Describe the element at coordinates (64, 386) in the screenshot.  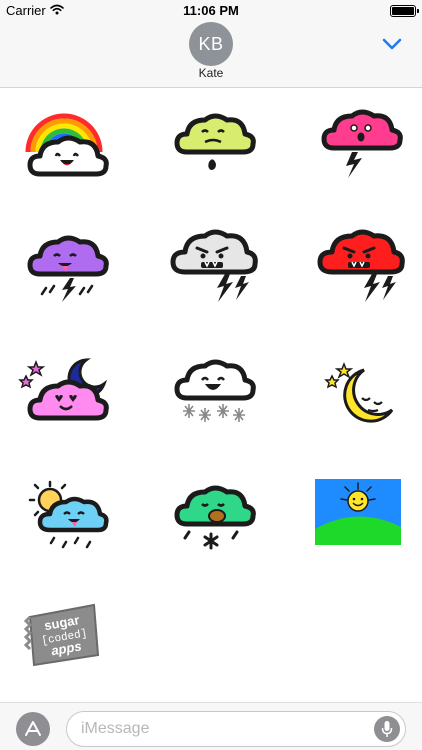
I see `love-night-cloud-sticker` at that location.